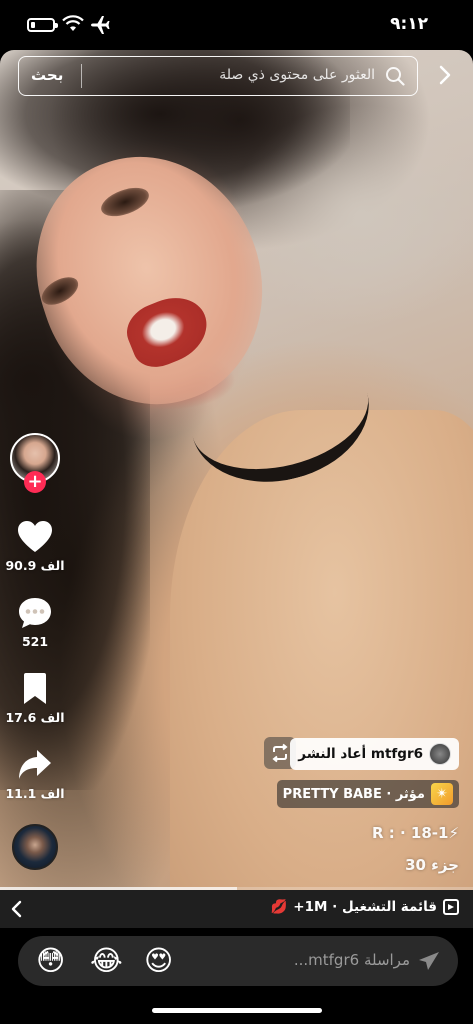 Image resolution: width=473 pixels, height=1024 pixels. Describe the element at coordinates (158, 961) in the screenshot. I see `emoji-heart-eyes: 😍` at that location.